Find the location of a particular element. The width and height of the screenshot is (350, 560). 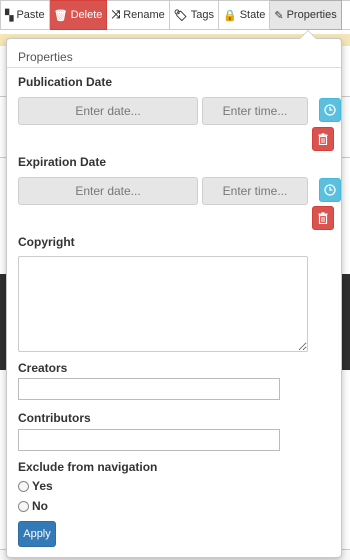

publication-clear-button is located at coordinates (323, 139).